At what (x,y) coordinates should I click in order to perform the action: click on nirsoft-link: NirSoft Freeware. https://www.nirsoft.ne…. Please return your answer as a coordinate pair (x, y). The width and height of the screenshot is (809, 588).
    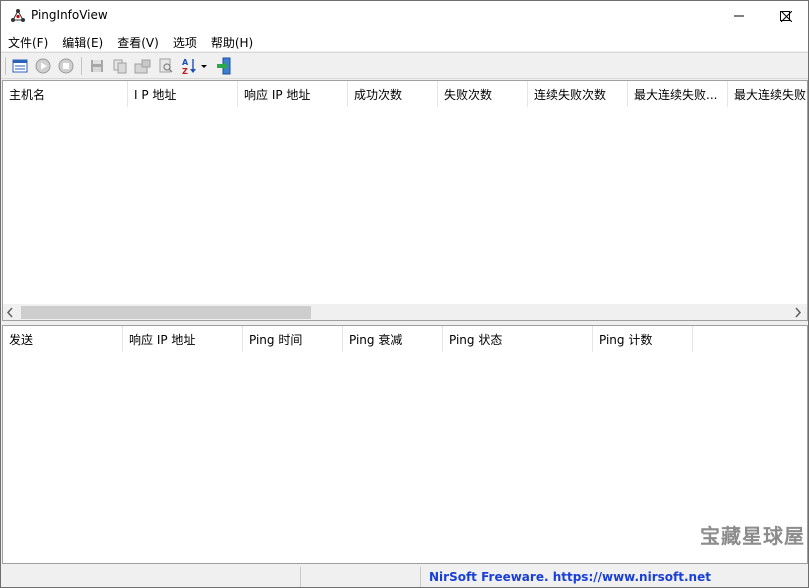
    Looking at the image, I should click on (570, 577).